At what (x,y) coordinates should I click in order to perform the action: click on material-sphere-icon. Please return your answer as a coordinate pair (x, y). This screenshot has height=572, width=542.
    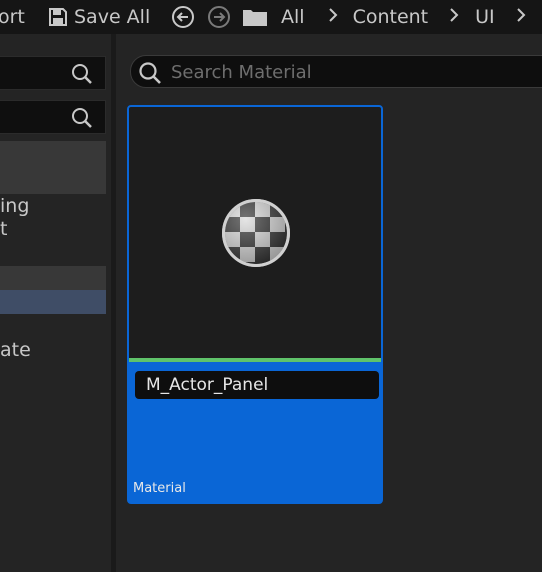
    Looking at the image, I should click on (256, 233).